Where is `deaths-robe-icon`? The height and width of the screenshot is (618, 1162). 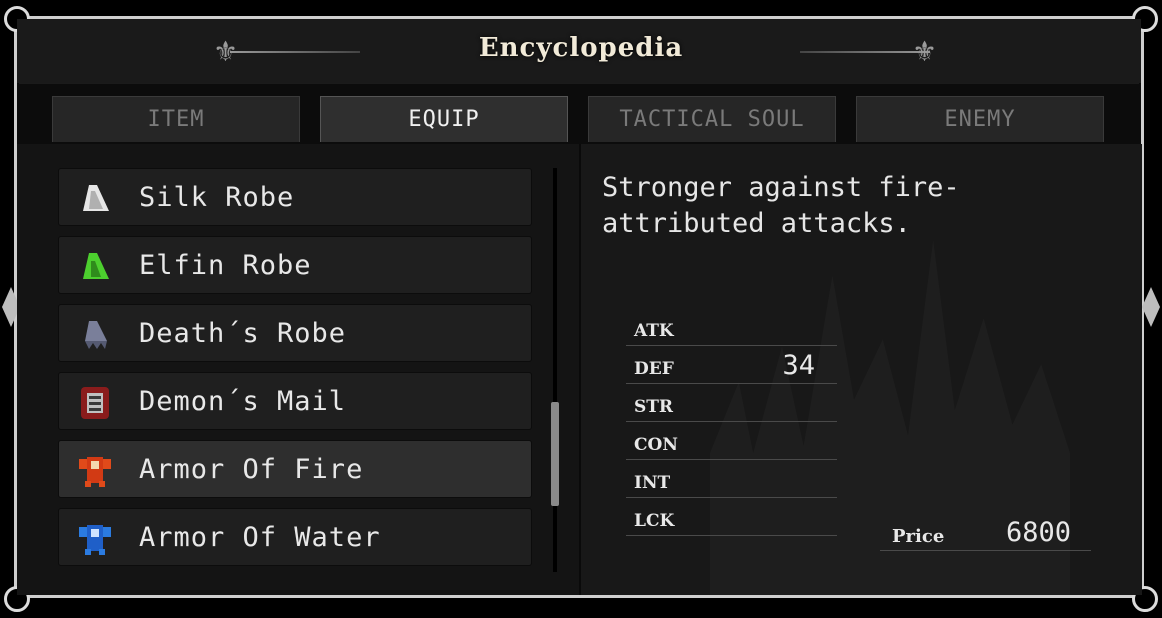 deaths-robe-icon is located at coordinates (96, 335).